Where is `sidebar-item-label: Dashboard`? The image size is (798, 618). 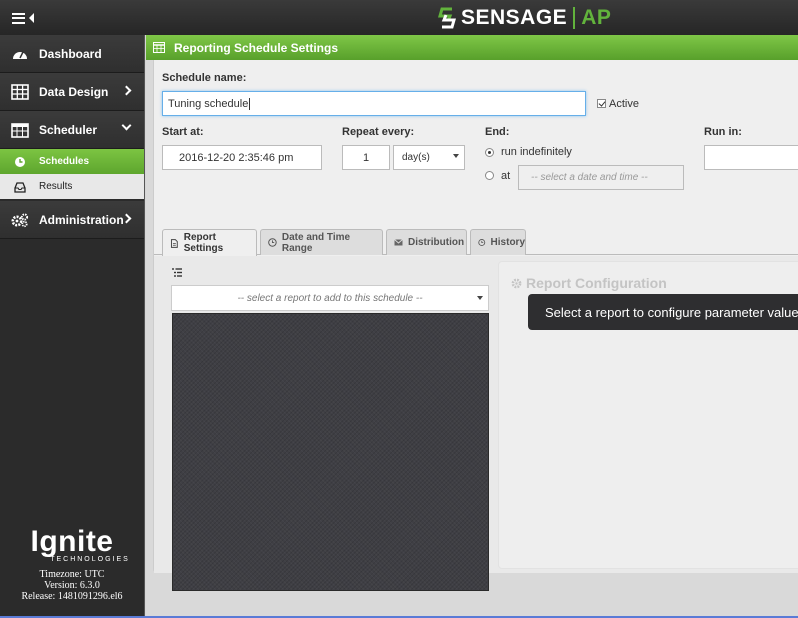 sidebar-item-label: Dashboard is located at coordinates (70, 53).